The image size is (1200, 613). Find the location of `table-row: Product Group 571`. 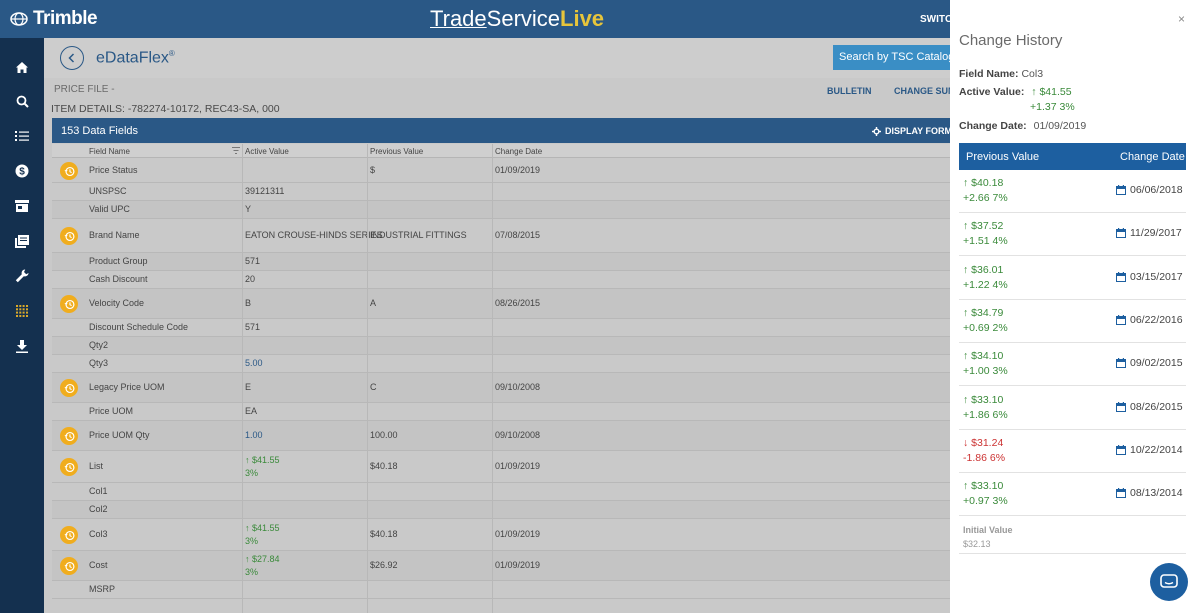

table-row: Product Group 571 is located at coordinates (501, 262).